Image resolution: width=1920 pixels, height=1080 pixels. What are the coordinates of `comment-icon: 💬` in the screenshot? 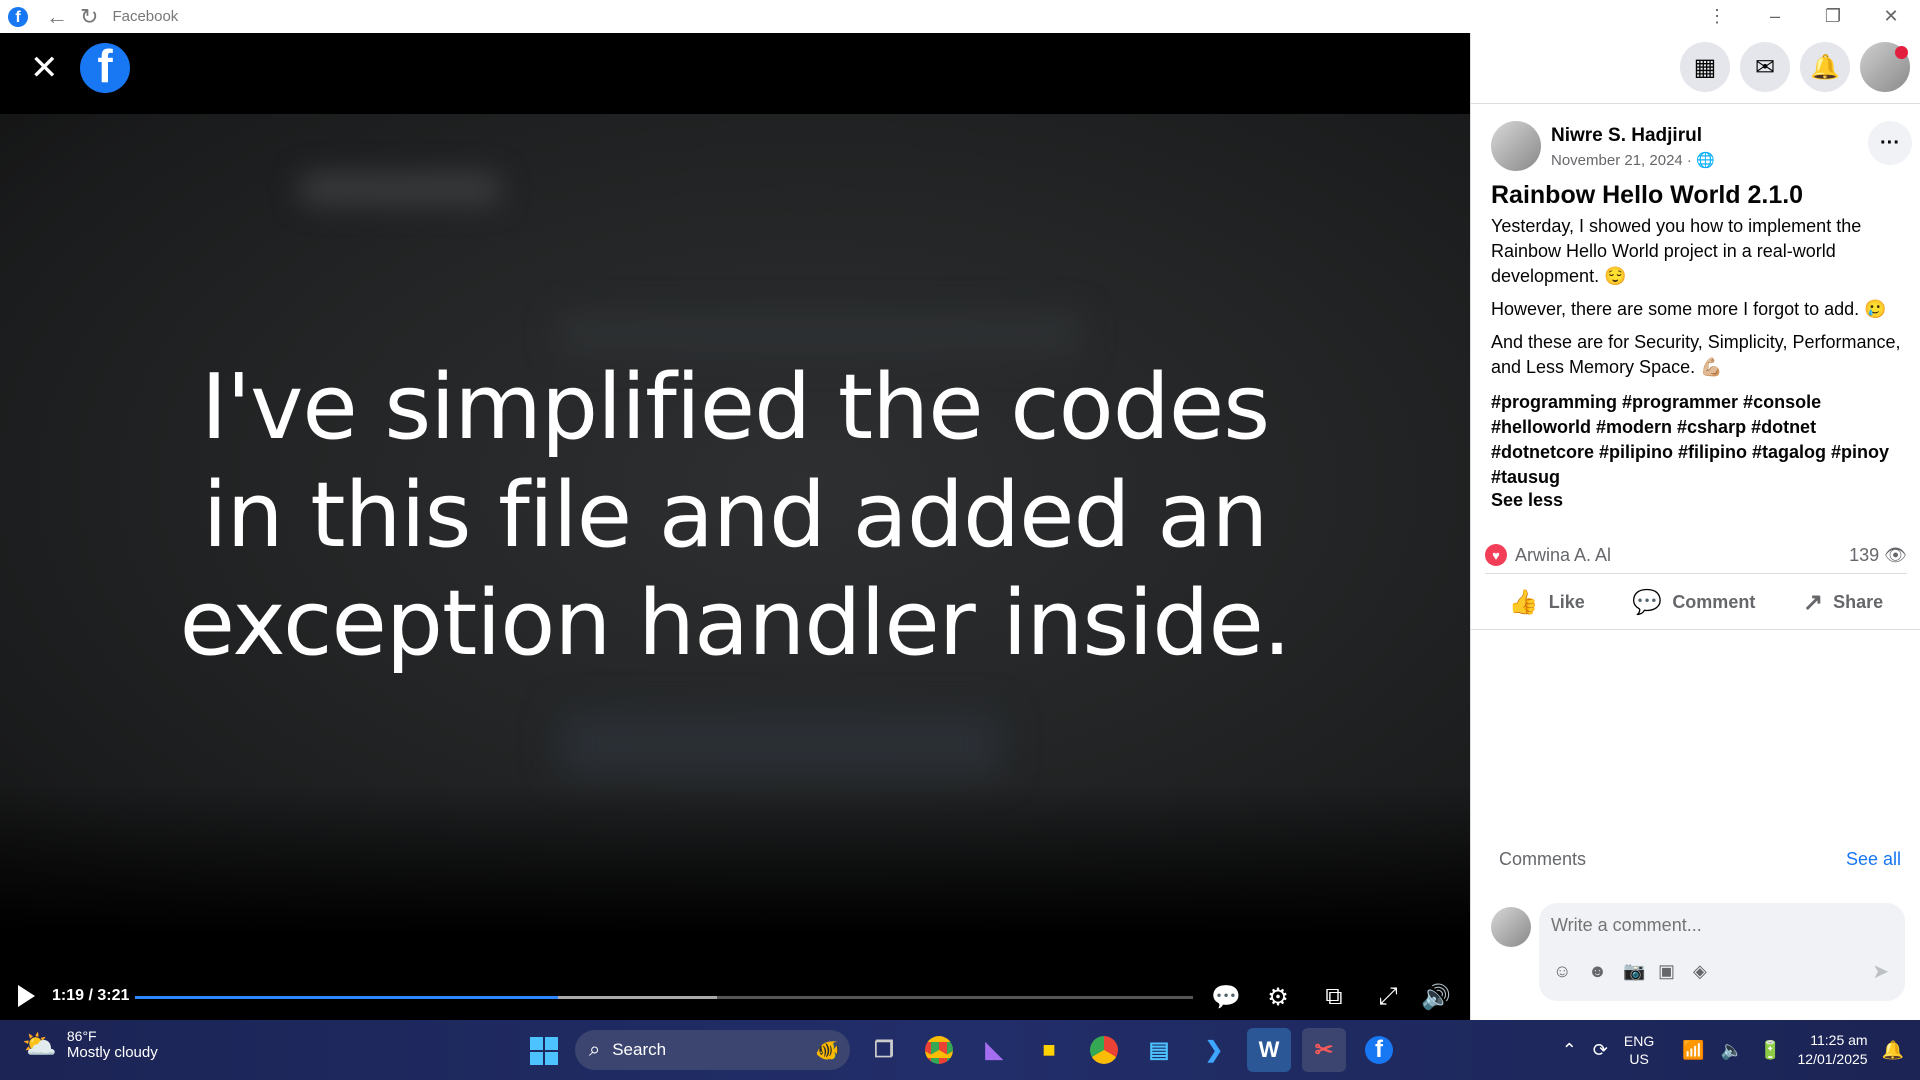 It's located at (1647, 602).